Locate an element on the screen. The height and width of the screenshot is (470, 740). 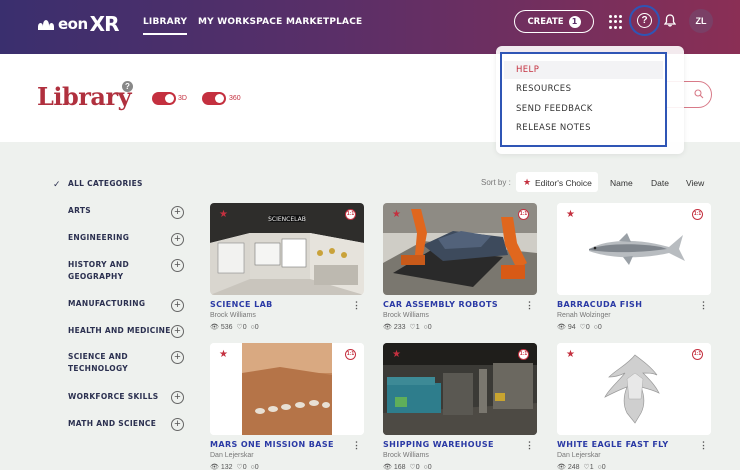
card-title: MARS ONE MISSION BASE is located at coordinates (272, 444).